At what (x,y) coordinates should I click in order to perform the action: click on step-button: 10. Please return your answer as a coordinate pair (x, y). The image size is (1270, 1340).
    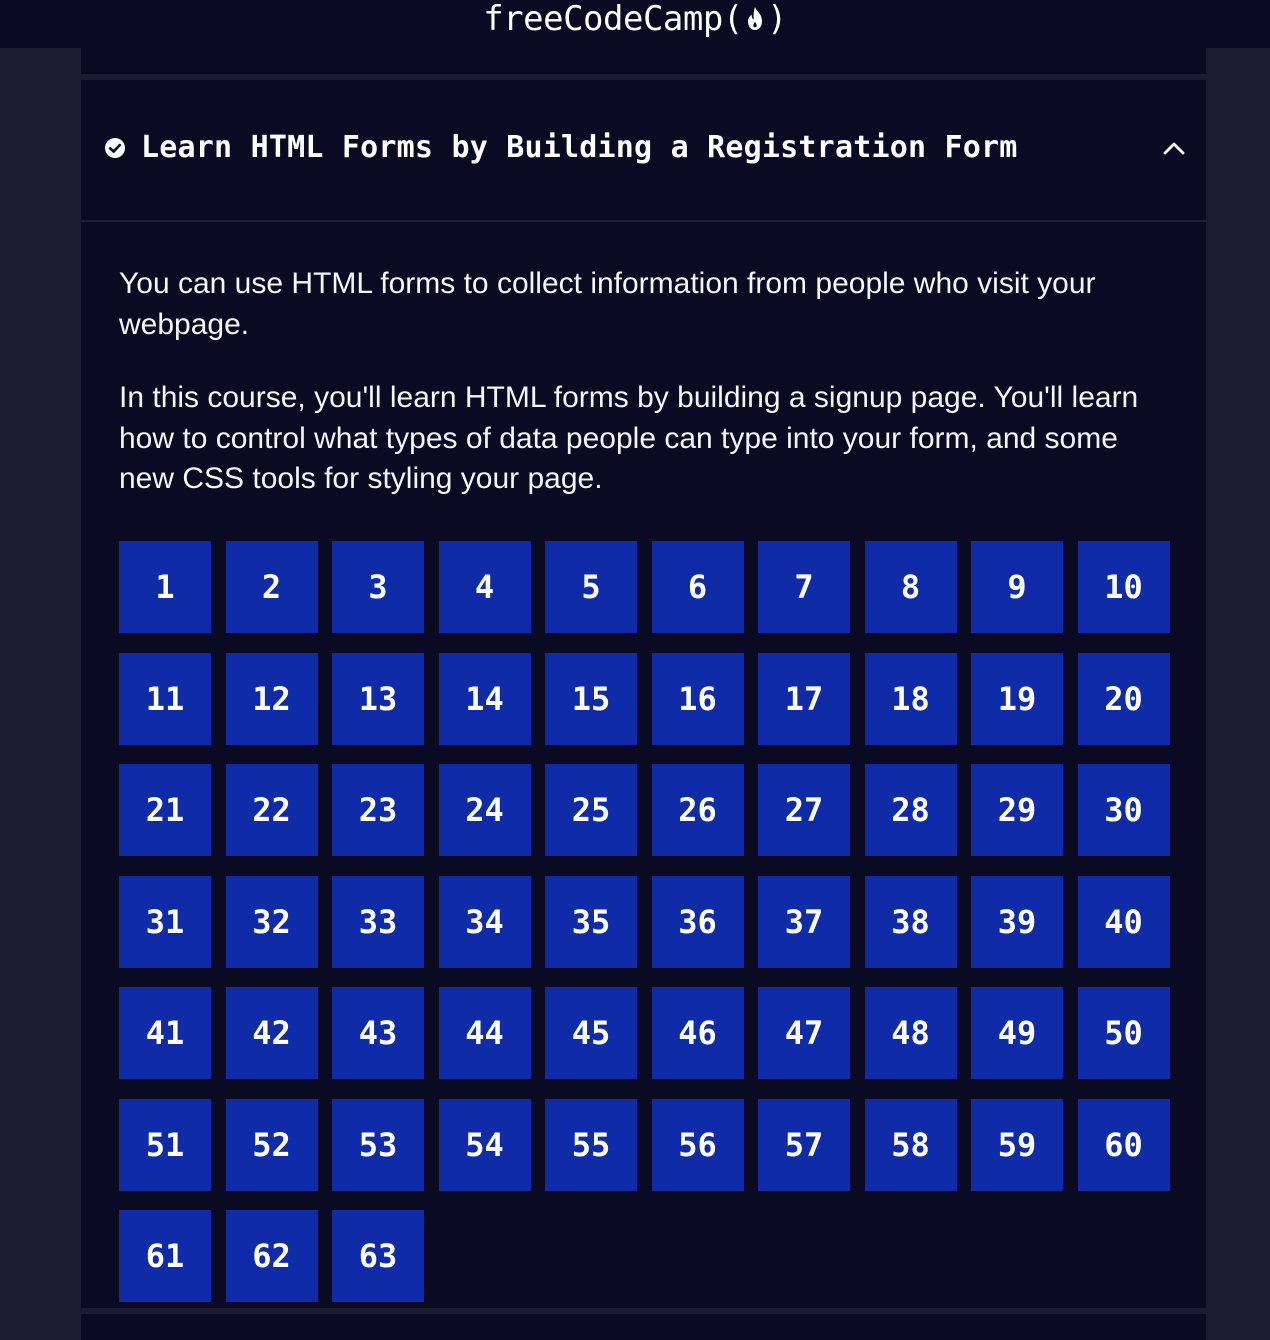
    Looking at the image, I should click on (1123, 587).